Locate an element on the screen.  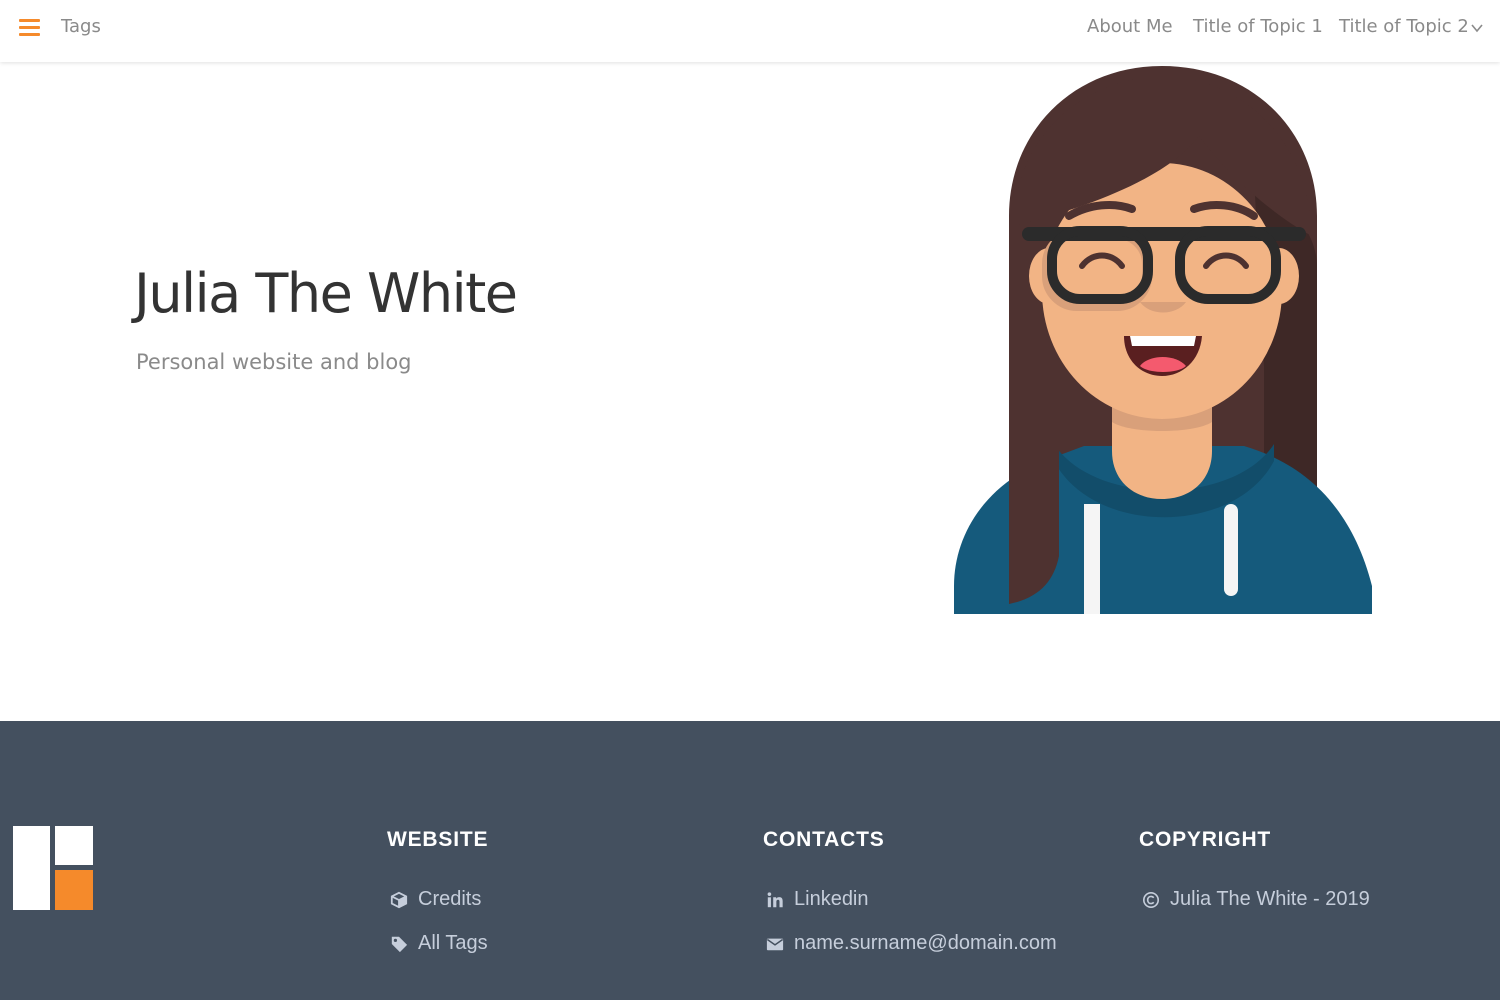
envelope-icon is located at coordinates (775, 944).